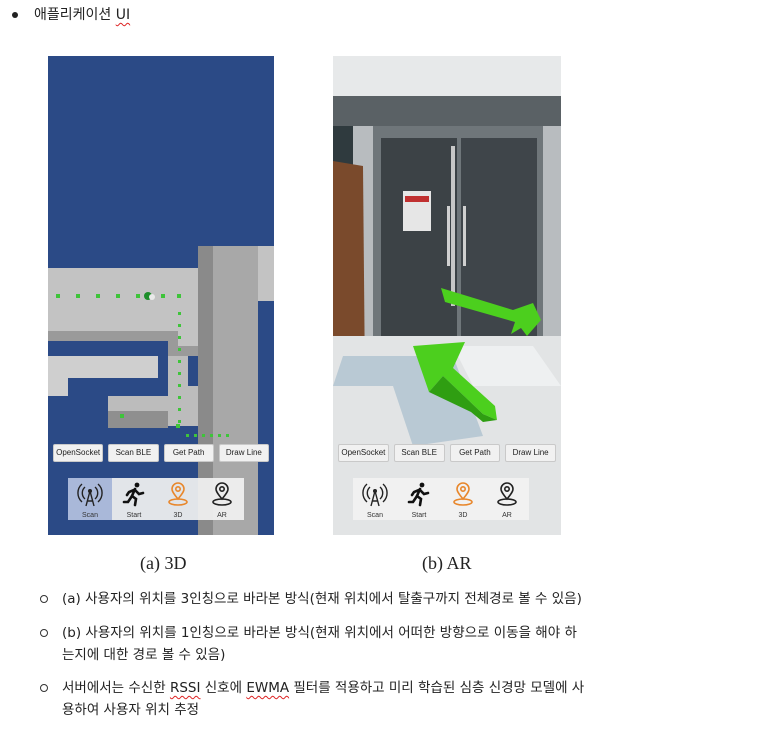 The height and width of the screenshot is (749, 763). What do you see at coordinates (268, 688) in the screenshot?
I see `ewma-term: EWMA` at bounding box center [268, 688].